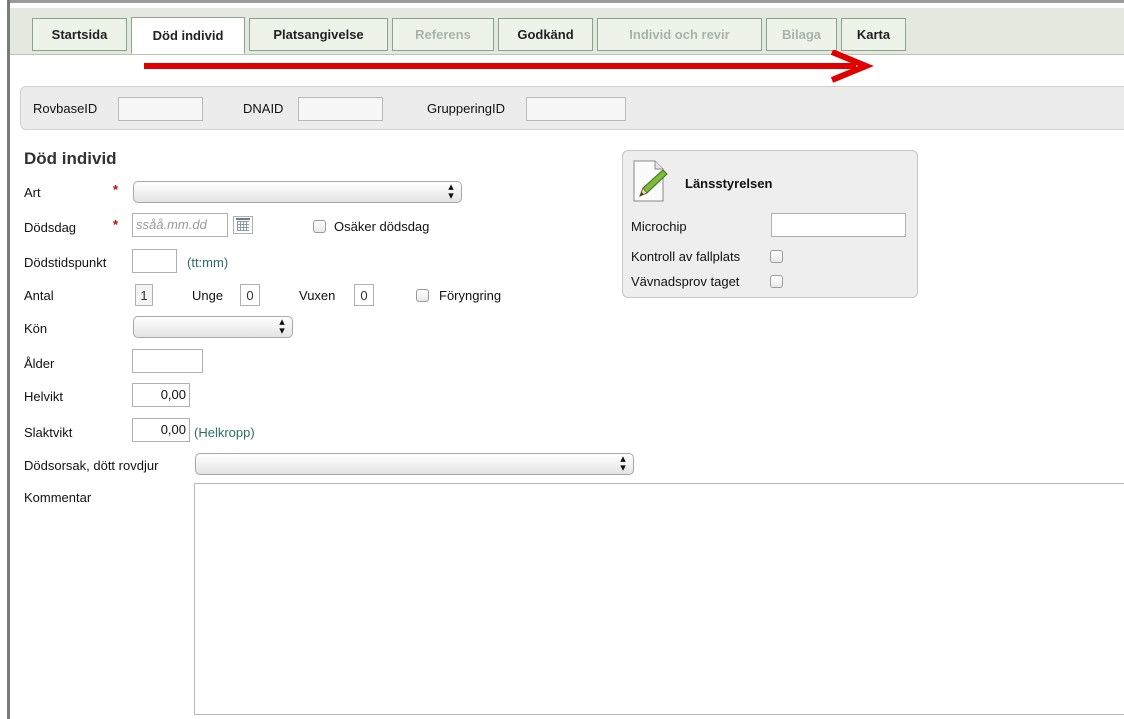  I want to click on lansstyrelsen-title: Länsstyrelsen, so click(729, 183).